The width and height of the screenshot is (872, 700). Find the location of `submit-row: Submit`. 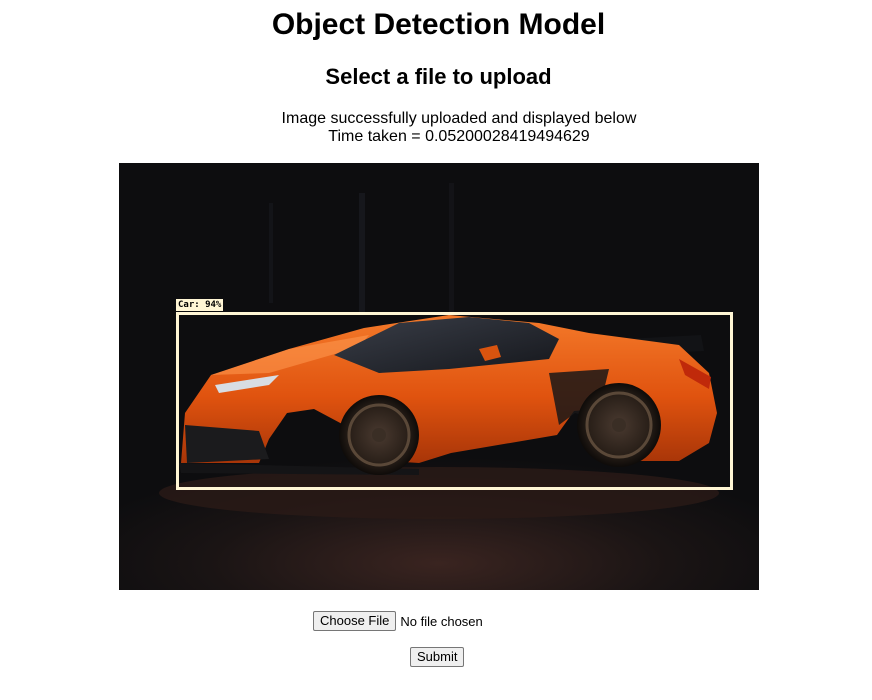

submit-row: Submit is located at coordinates (437, 657).